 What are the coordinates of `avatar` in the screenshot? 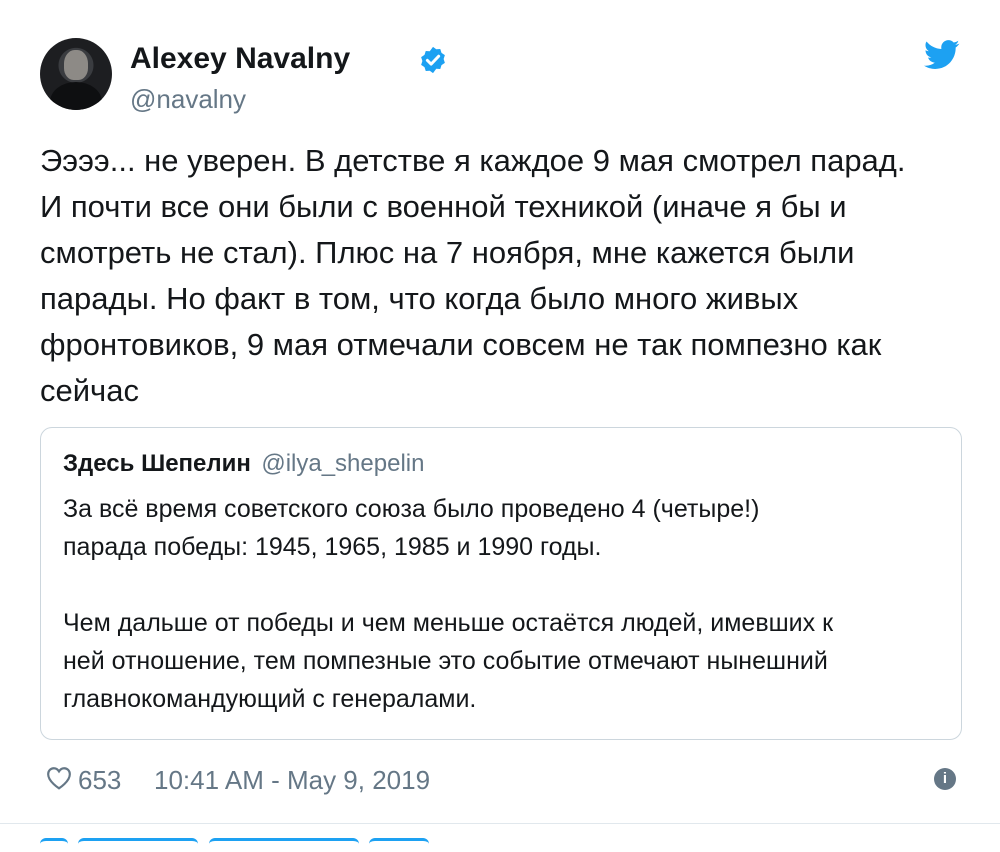 It's located at (76, 74).